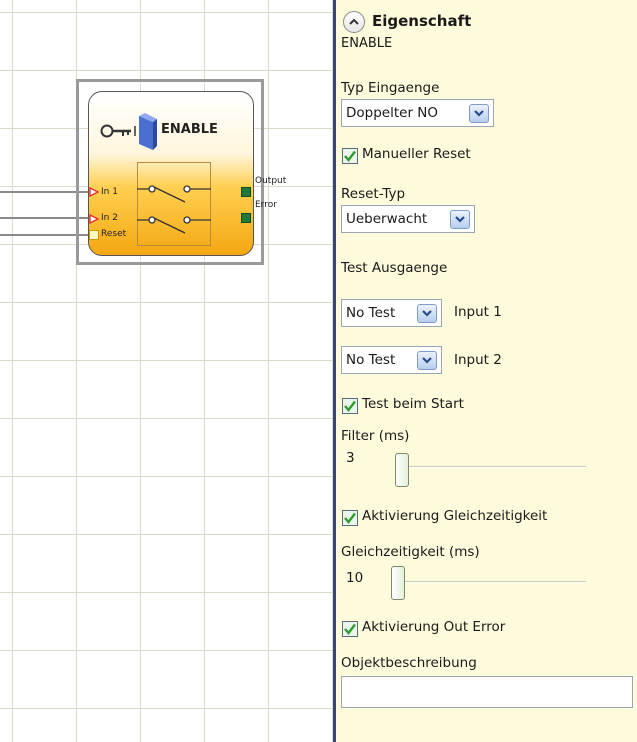  I want to click on port-output-label: Output, so click(271, 181).